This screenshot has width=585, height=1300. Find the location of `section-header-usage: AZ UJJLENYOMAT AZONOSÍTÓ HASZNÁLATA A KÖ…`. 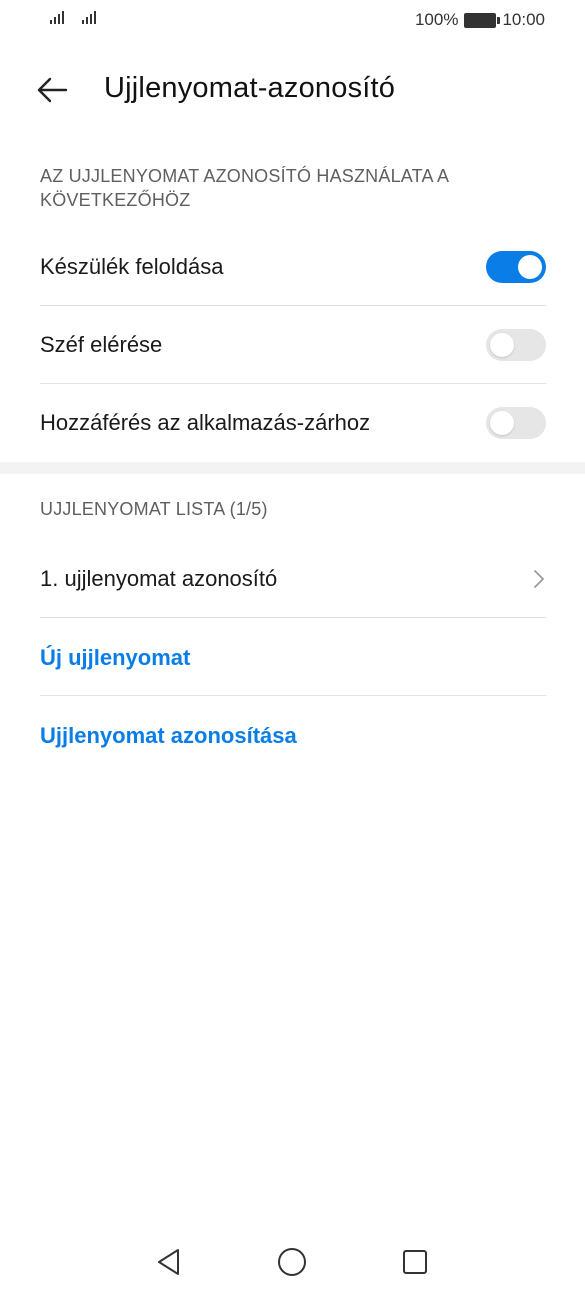

section-header-usage: AZ UJJLENYOMAT AZONOSÍTÓ HASZNÁLATA A KÖ… is located at coordinates (244, 188).